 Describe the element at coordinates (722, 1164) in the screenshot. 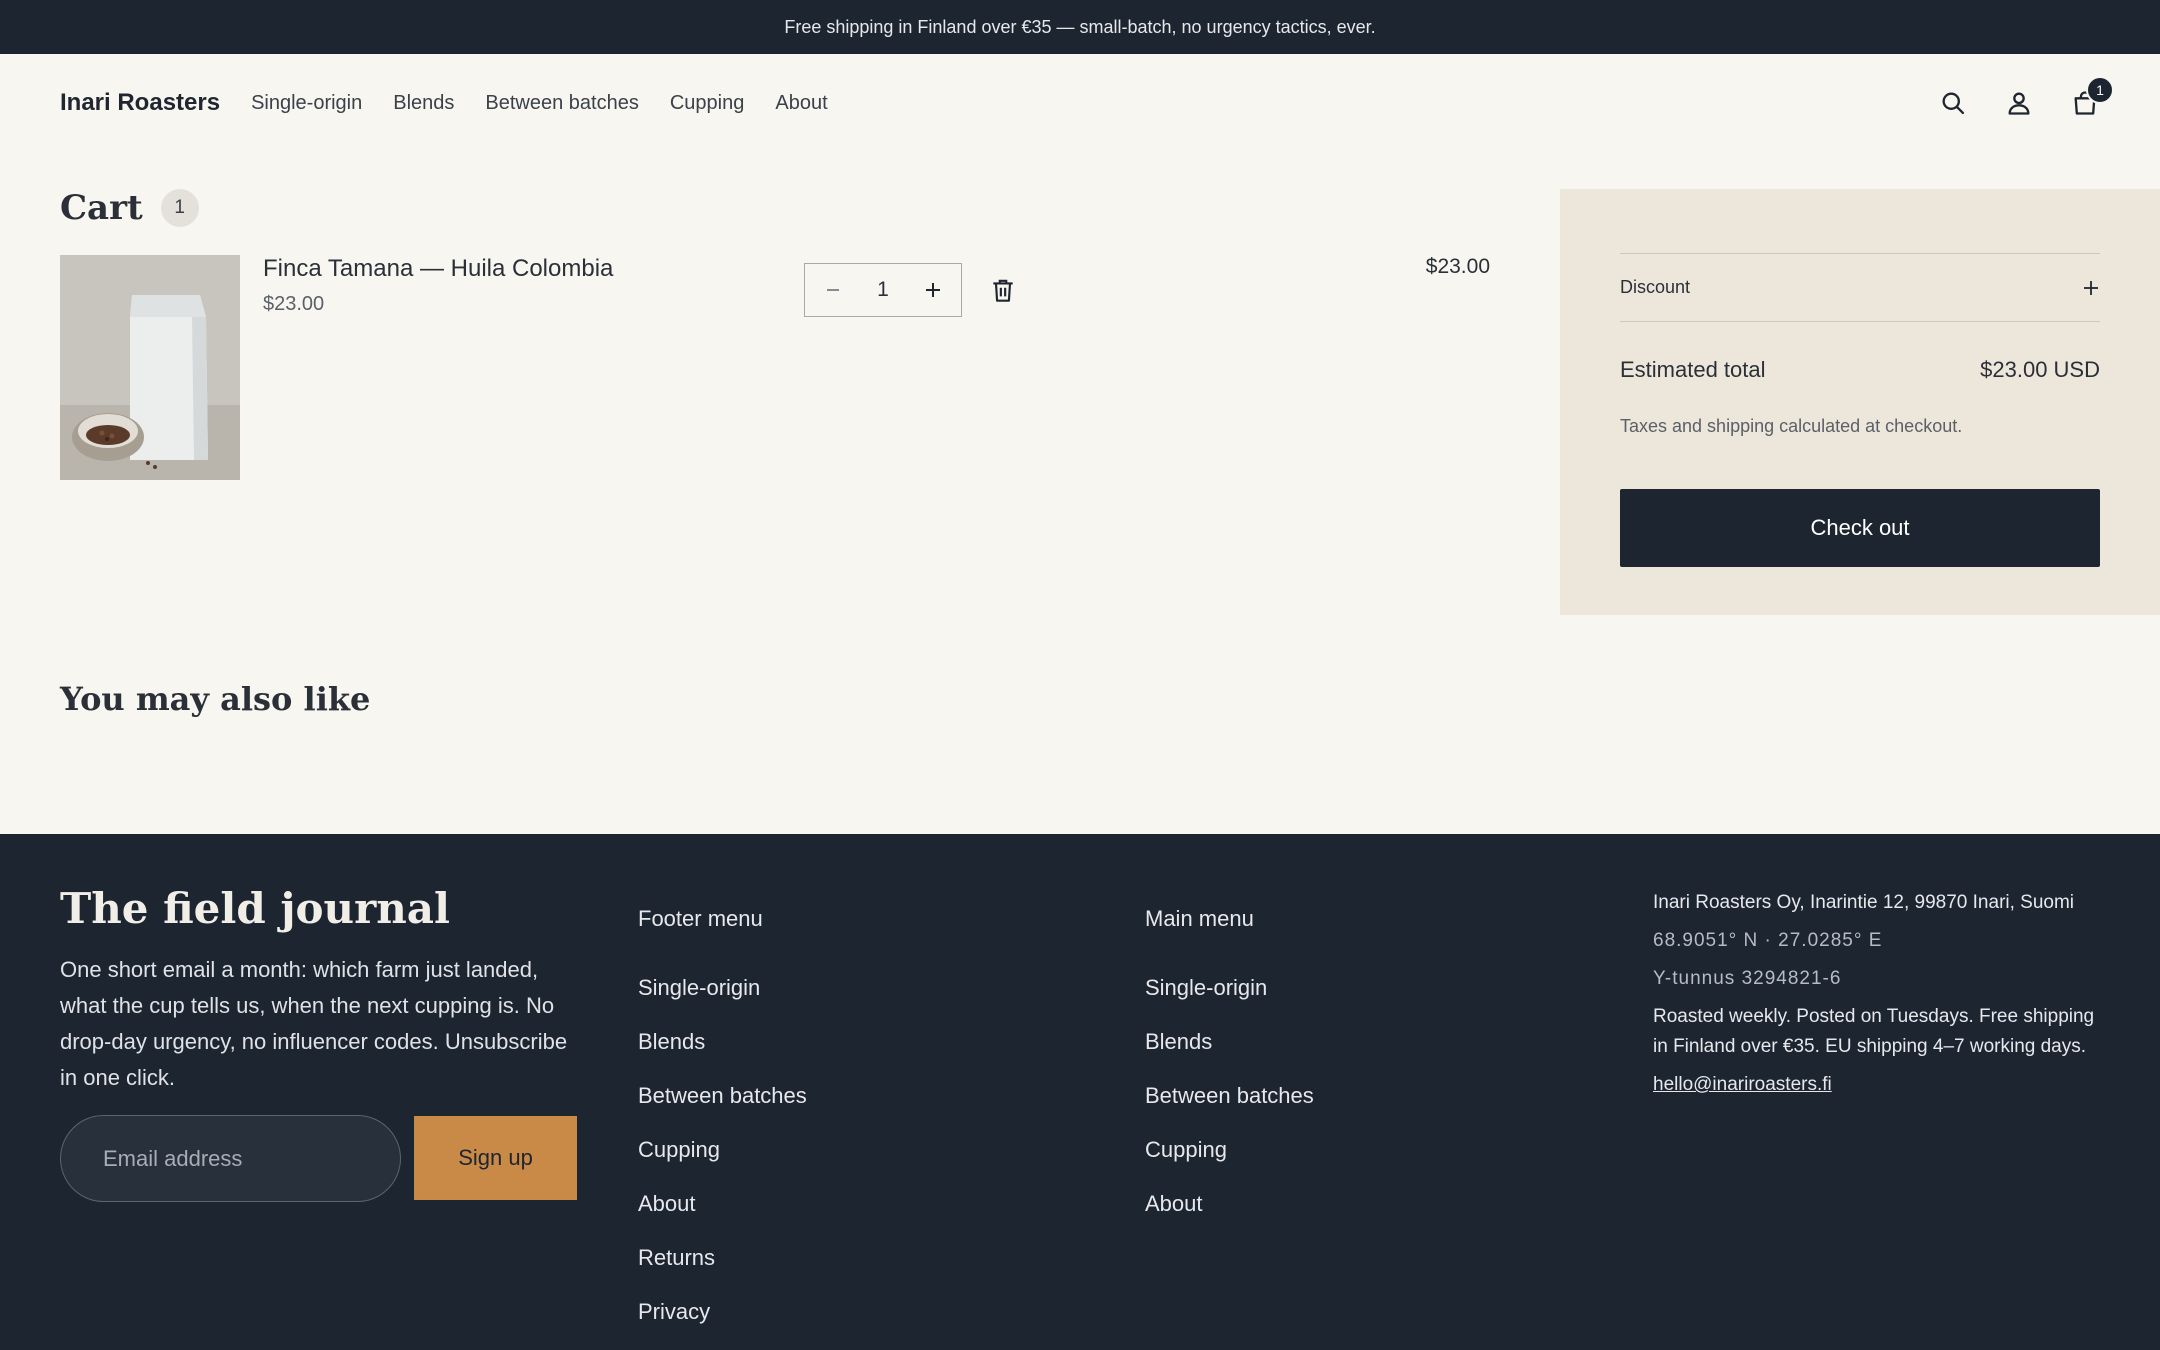

I see `footer-menu-item-cupping: Cupping` at that location.